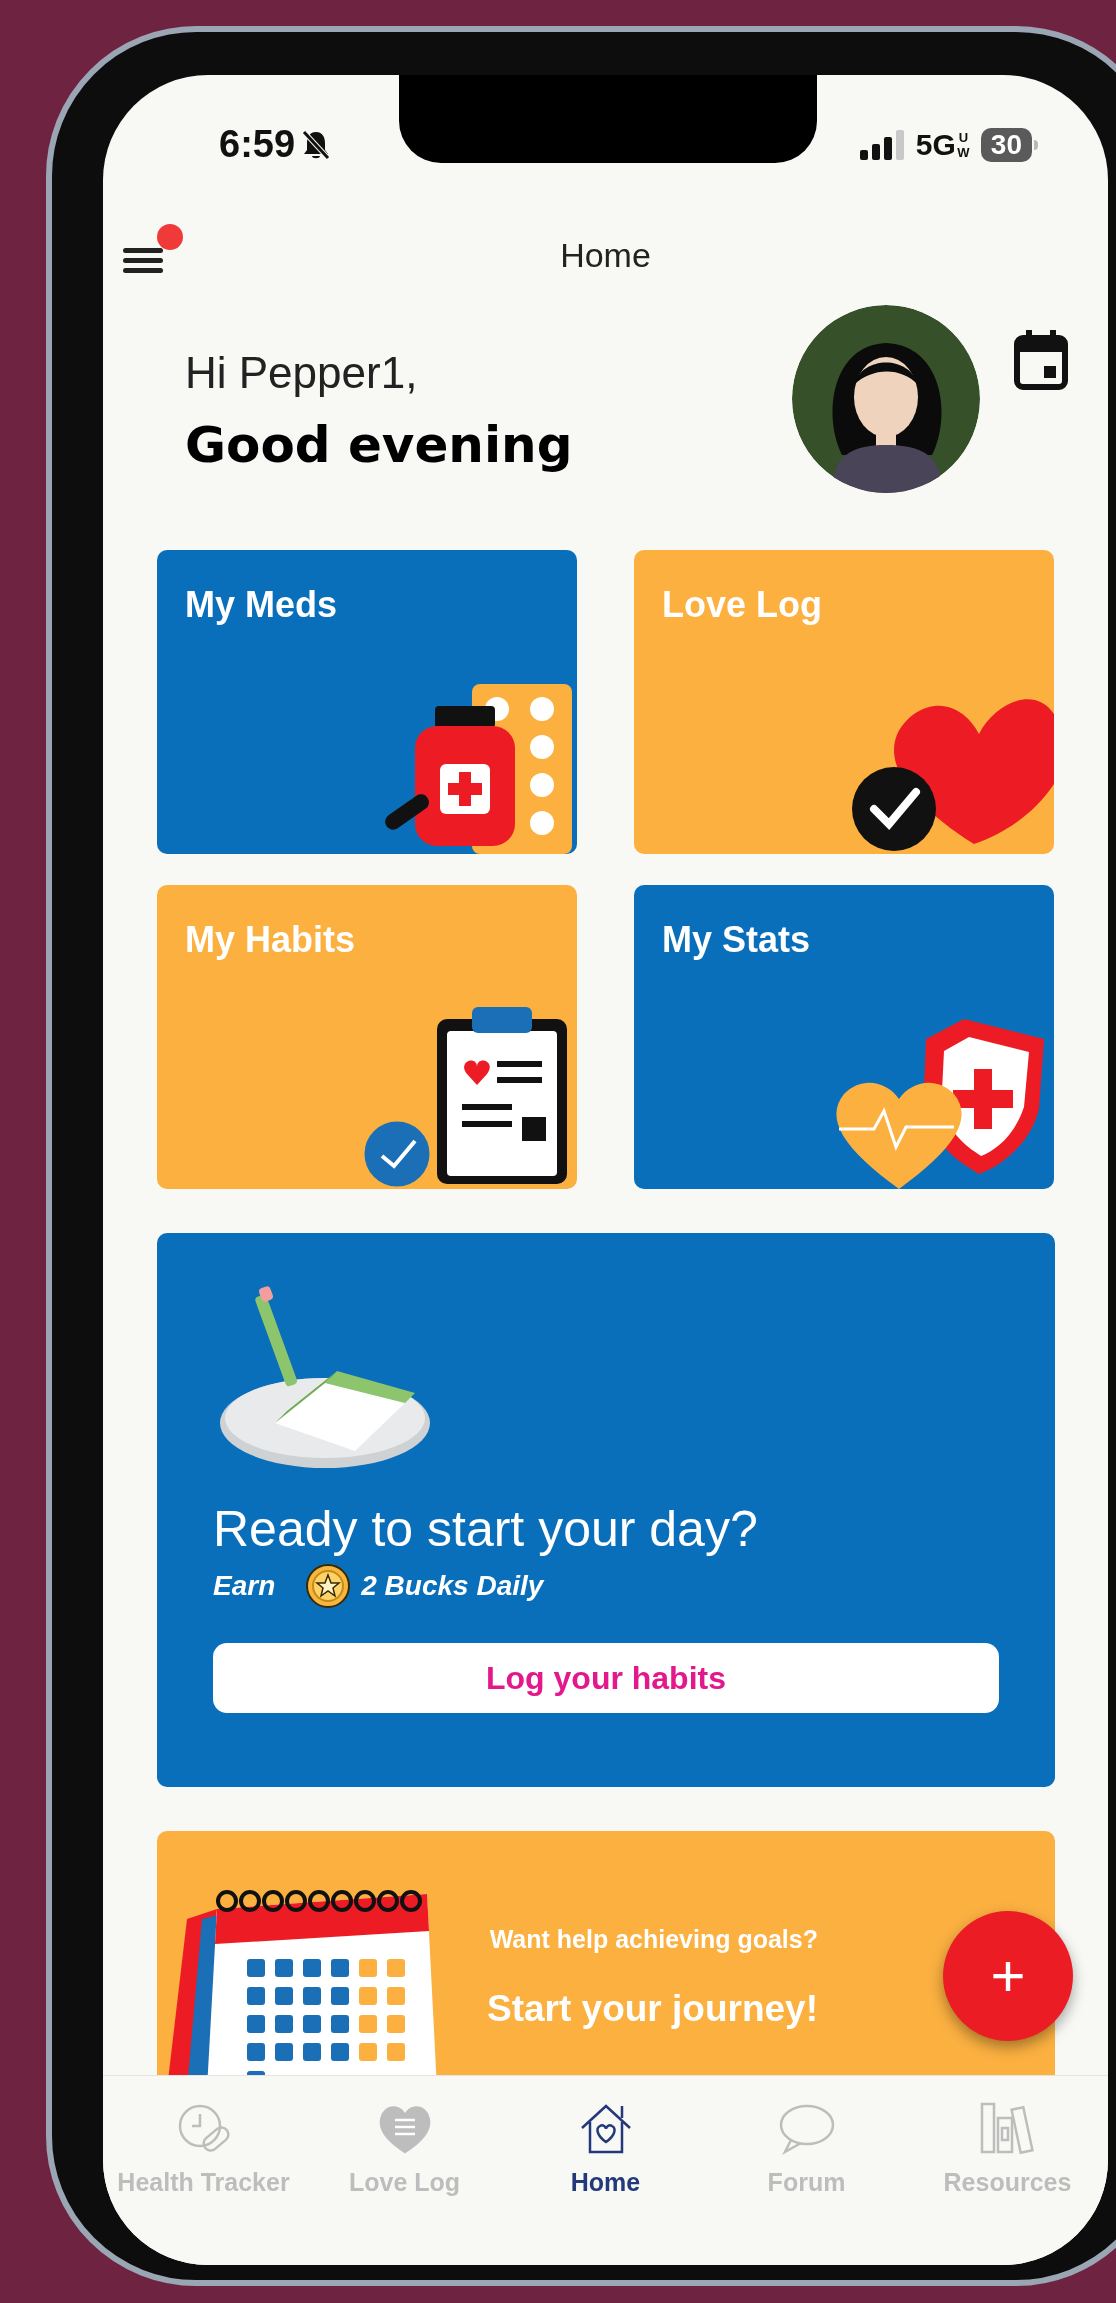 This screenshot has width=1116, height=2303. What do you see at coordinates (605, 255) in the screenshot?
I see `screen-title: Home` at bounding box center [605, 255].